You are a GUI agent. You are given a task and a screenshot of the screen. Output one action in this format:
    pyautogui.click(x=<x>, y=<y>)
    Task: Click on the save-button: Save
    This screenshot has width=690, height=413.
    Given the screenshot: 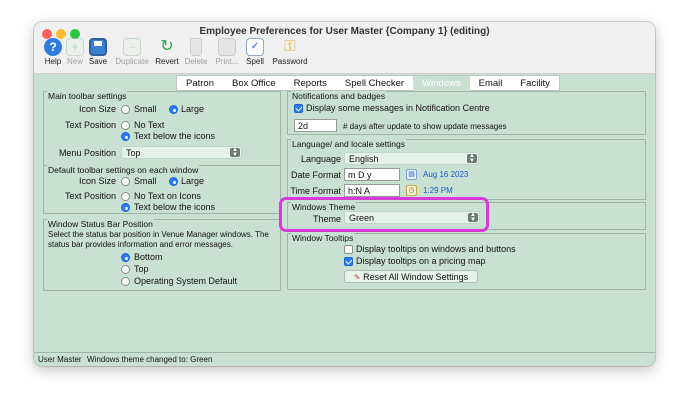 What is the action you would take?
    pyautogui.click(x=98, y=55)
    